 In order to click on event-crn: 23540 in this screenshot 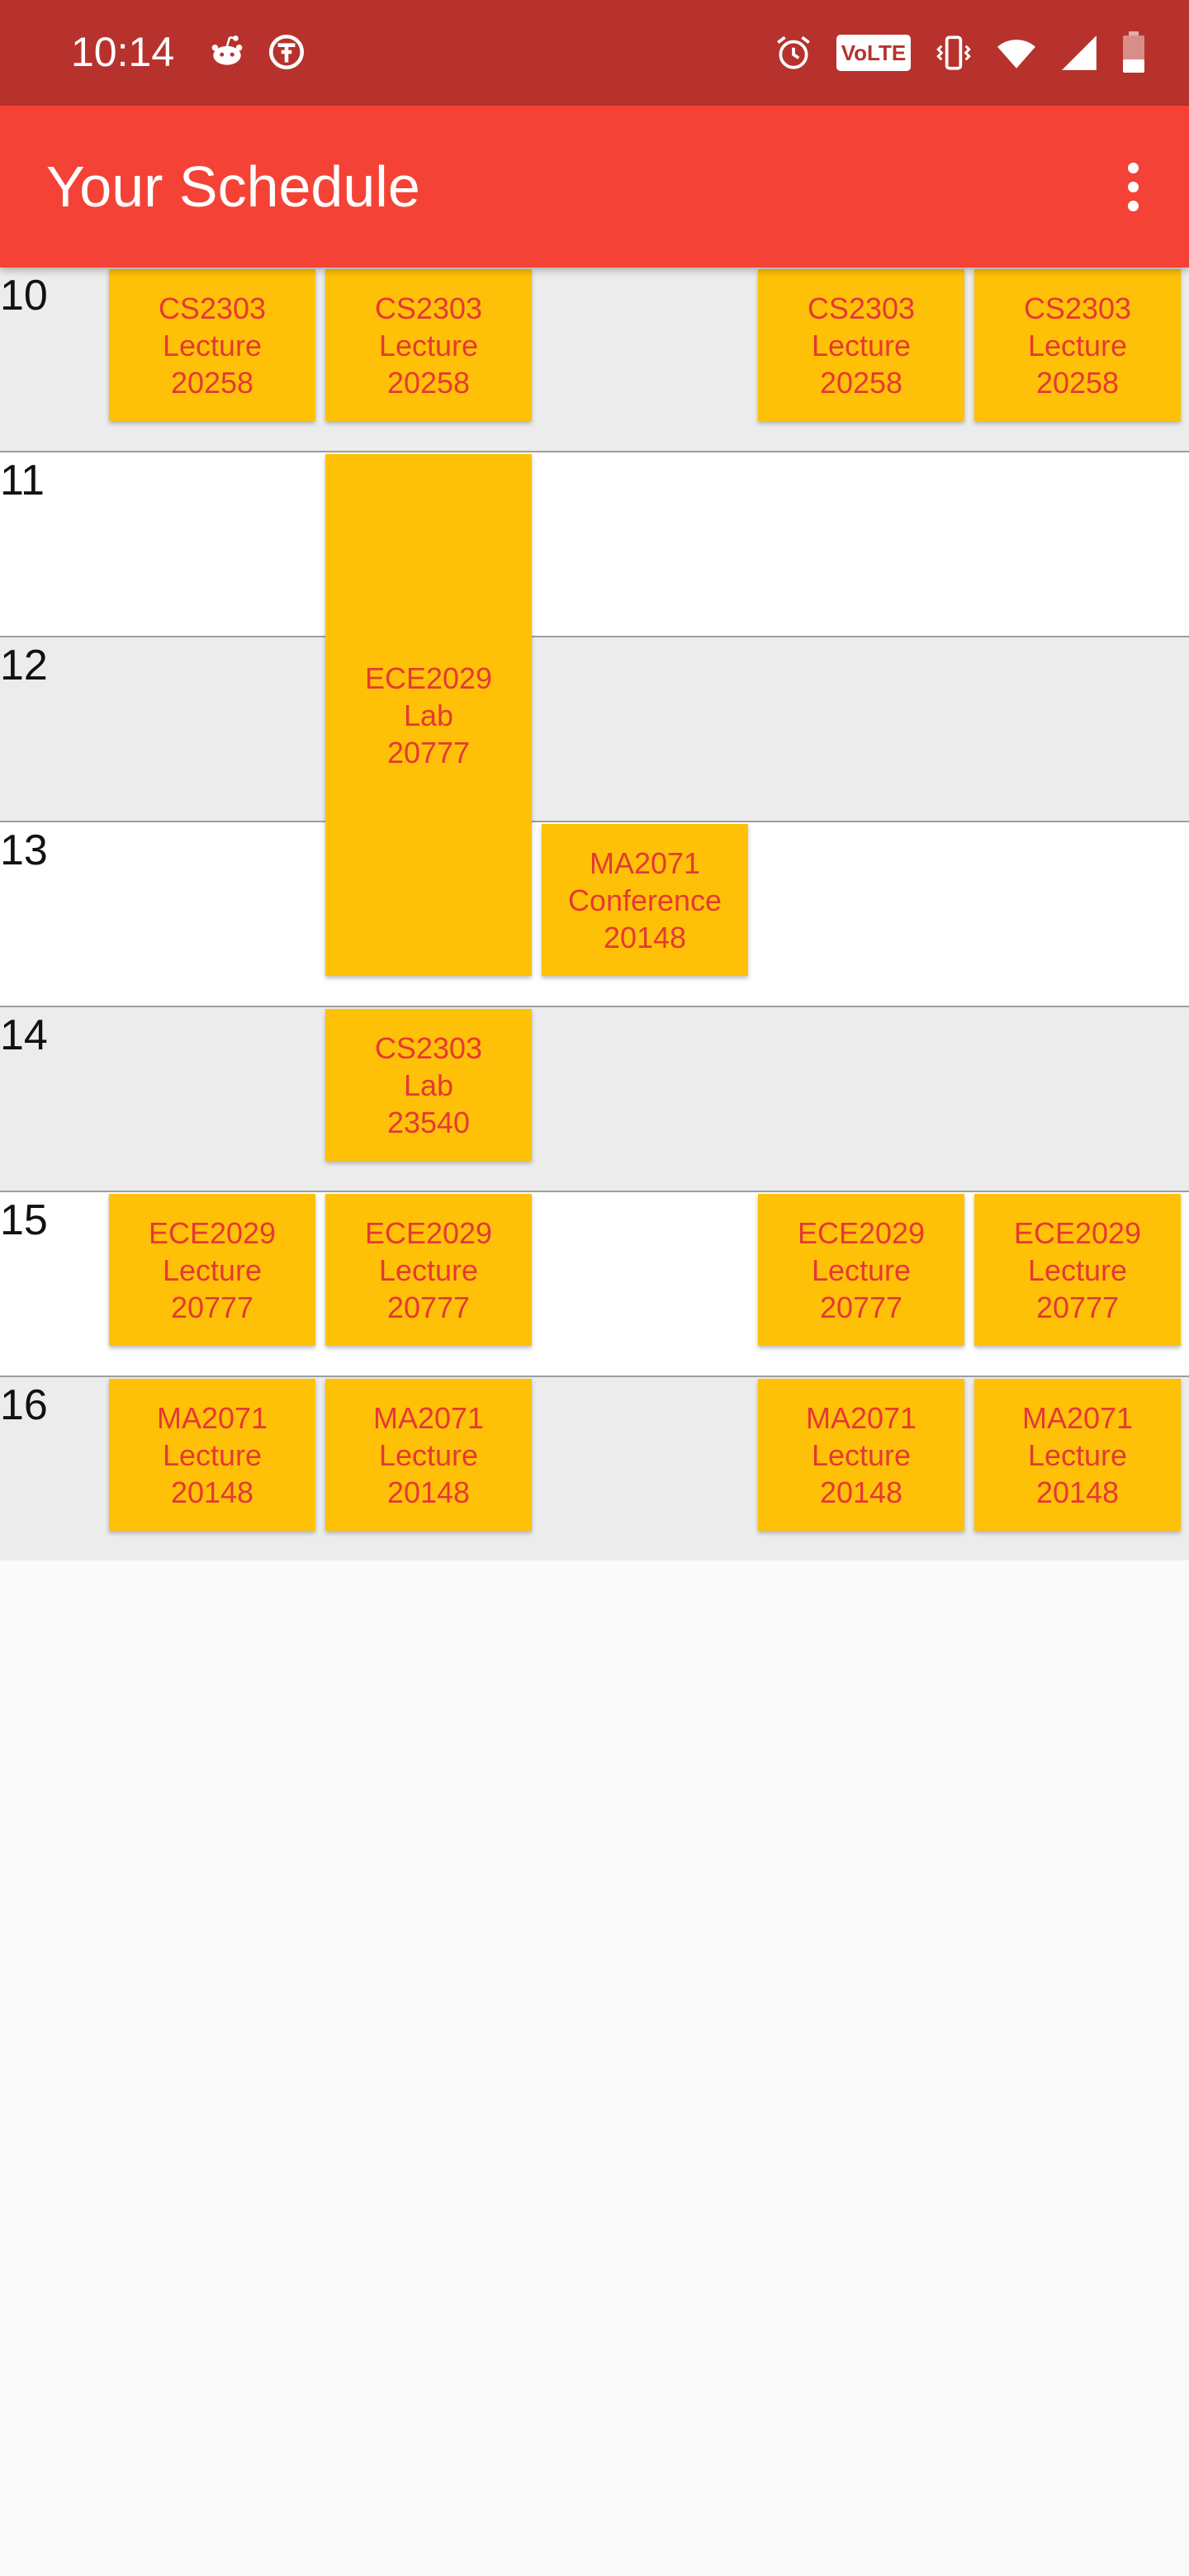, I will do `click(428, 1122)`.